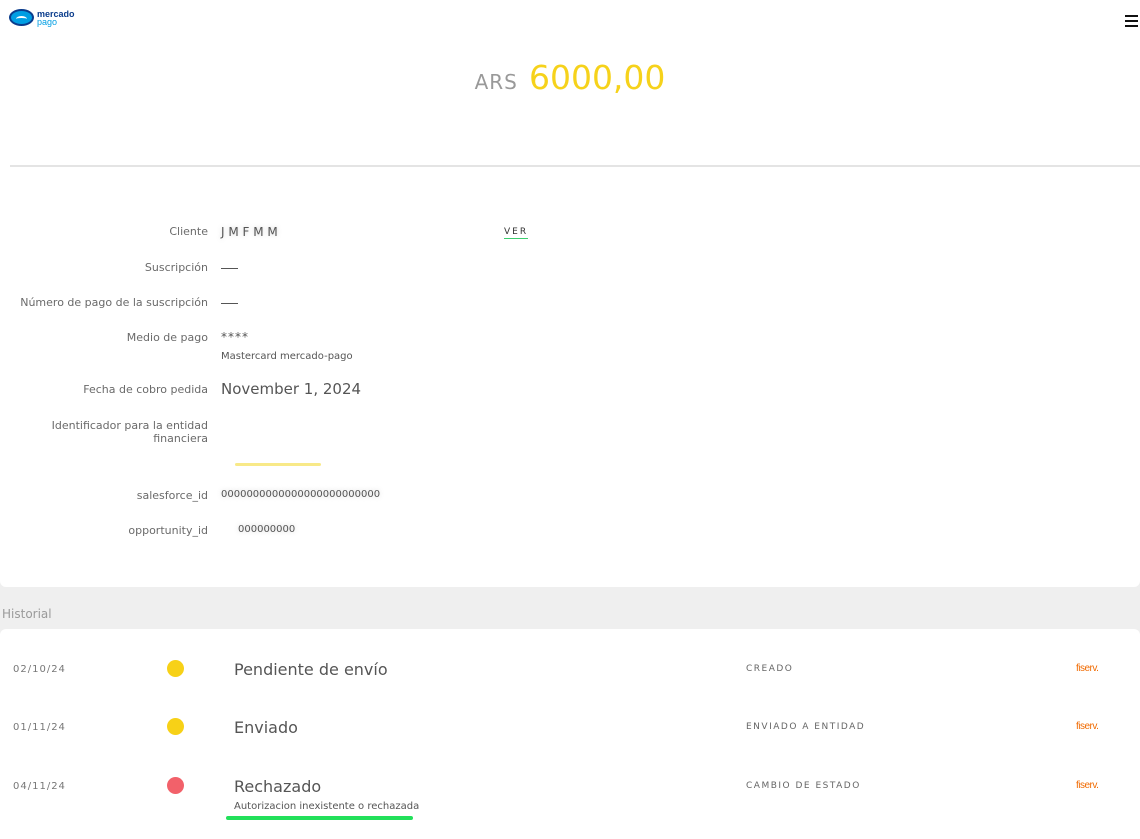  I want to click on suscripcion-value, so click(229, 268).